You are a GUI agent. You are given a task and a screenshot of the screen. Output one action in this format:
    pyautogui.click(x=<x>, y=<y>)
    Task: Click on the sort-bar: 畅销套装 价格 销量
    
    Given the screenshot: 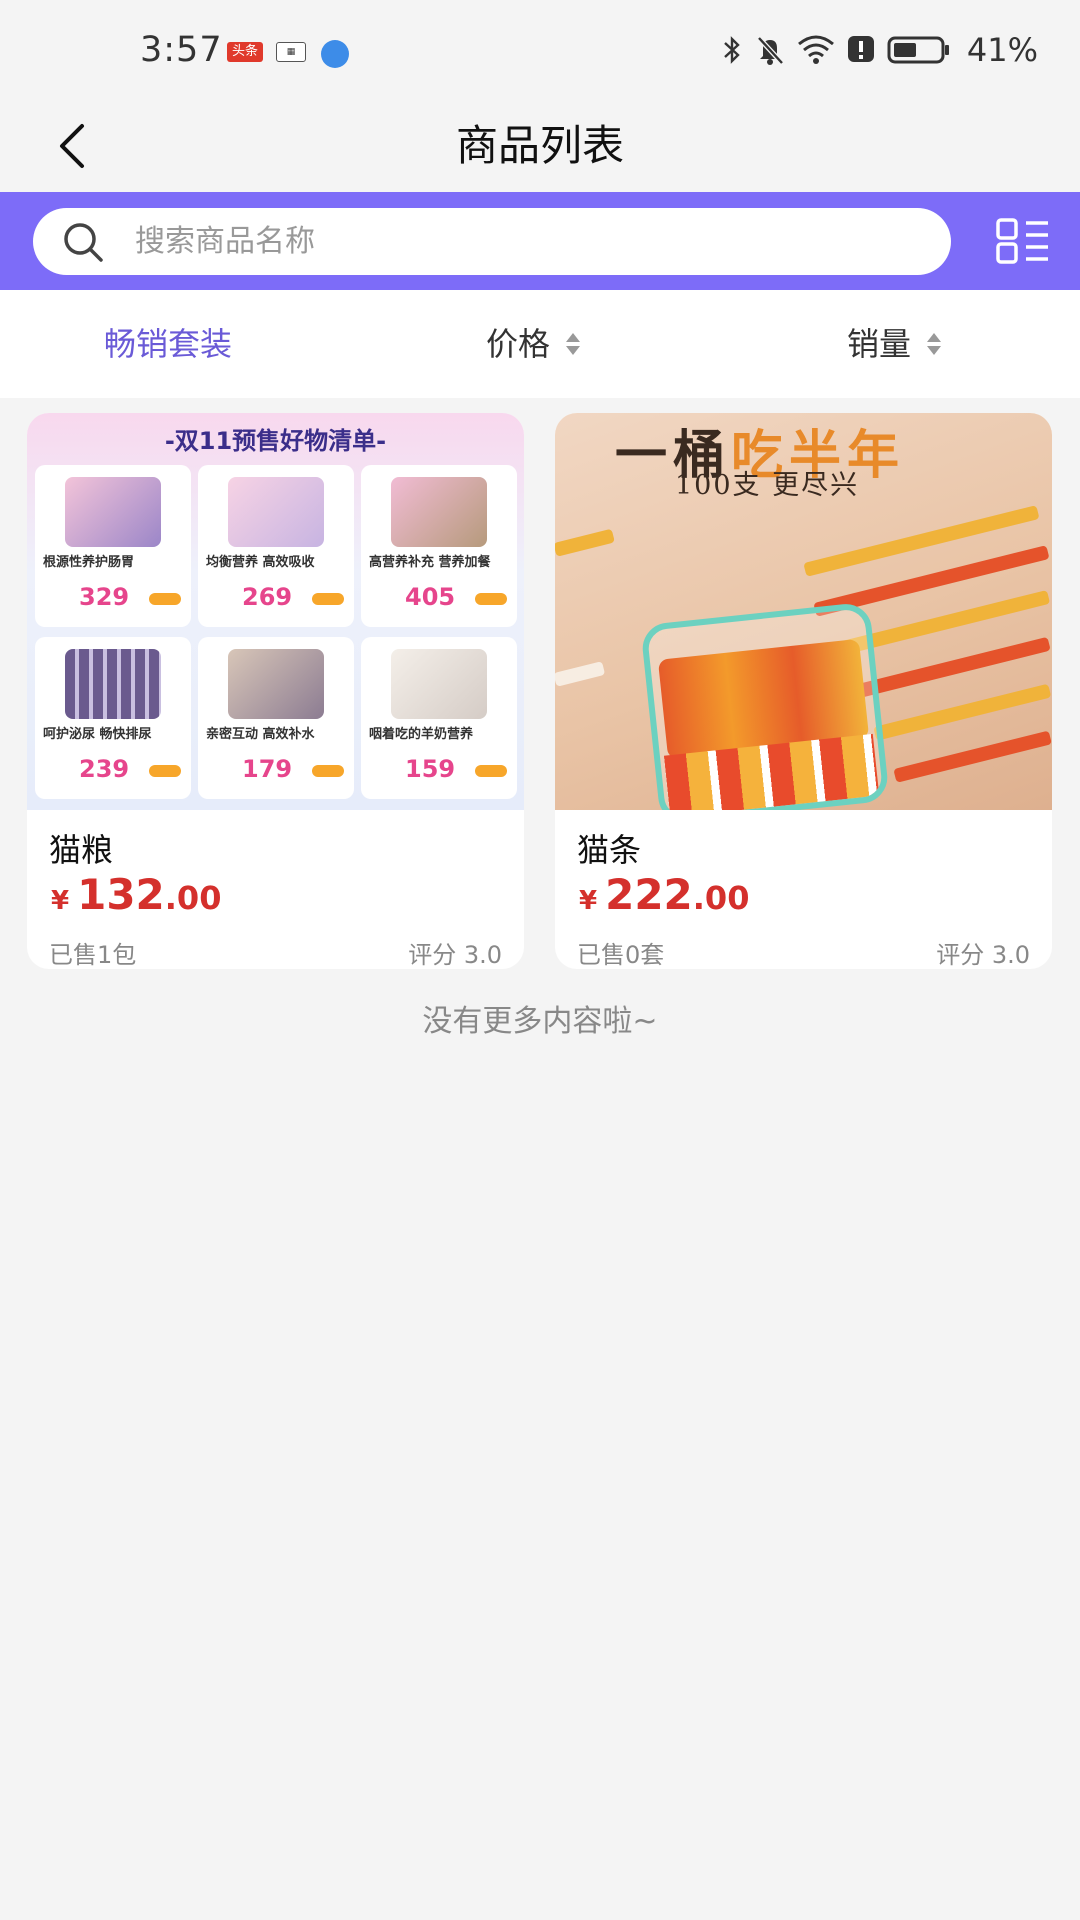 What is the action you would take?
    pyautogui.click(x=540, y=344)
    